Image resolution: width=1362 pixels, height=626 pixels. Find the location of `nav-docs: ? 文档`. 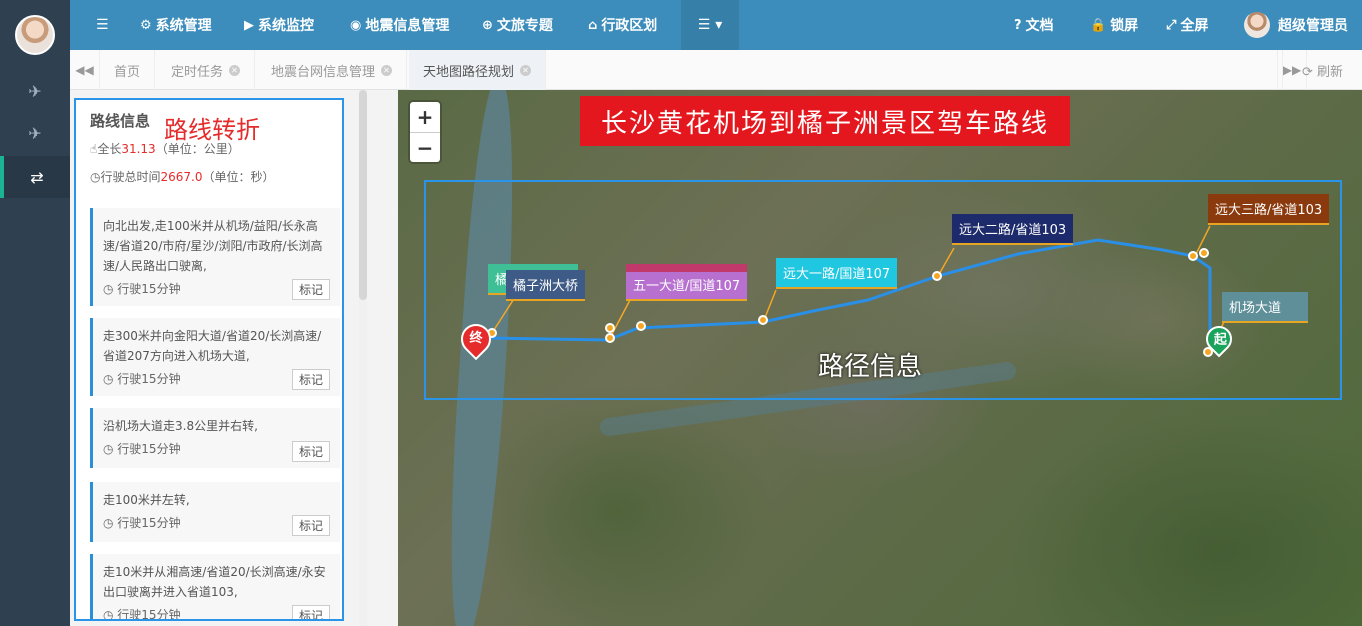

nav-docs: ? 文档 is located at coordinates (1034, 25).